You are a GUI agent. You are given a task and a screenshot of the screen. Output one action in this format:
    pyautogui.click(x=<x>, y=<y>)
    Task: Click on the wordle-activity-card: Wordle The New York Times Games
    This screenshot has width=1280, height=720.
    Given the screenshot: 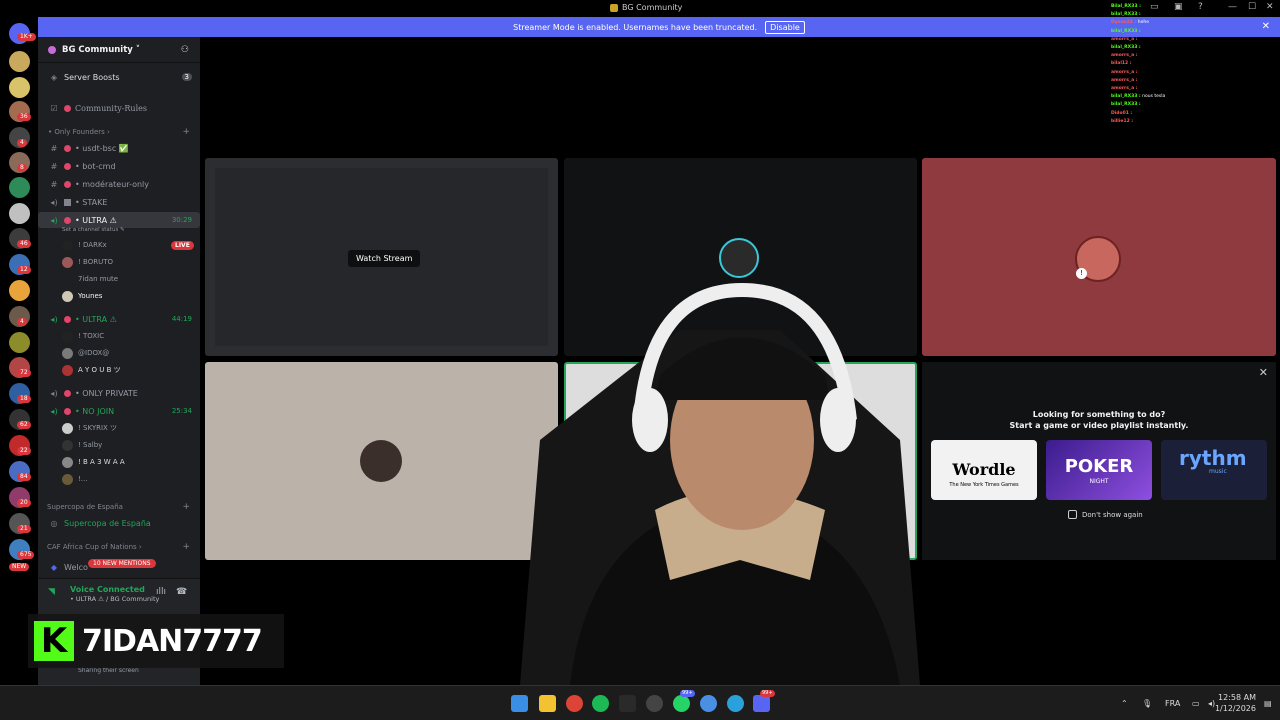 What is the action you would take?
    pyautogui.click(x=984, y=470)
    